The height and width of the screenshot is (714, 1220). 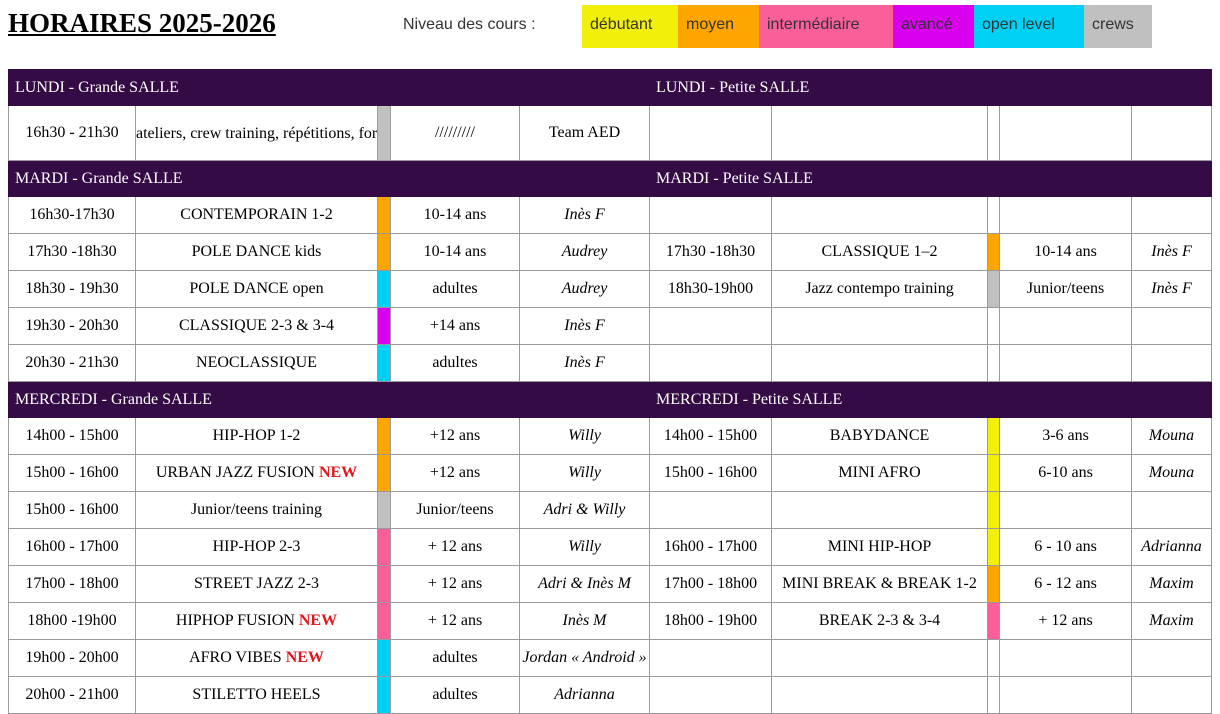 I want to click on left-time-cell: 20h00 - 21h00, so click(x=72, y=695).